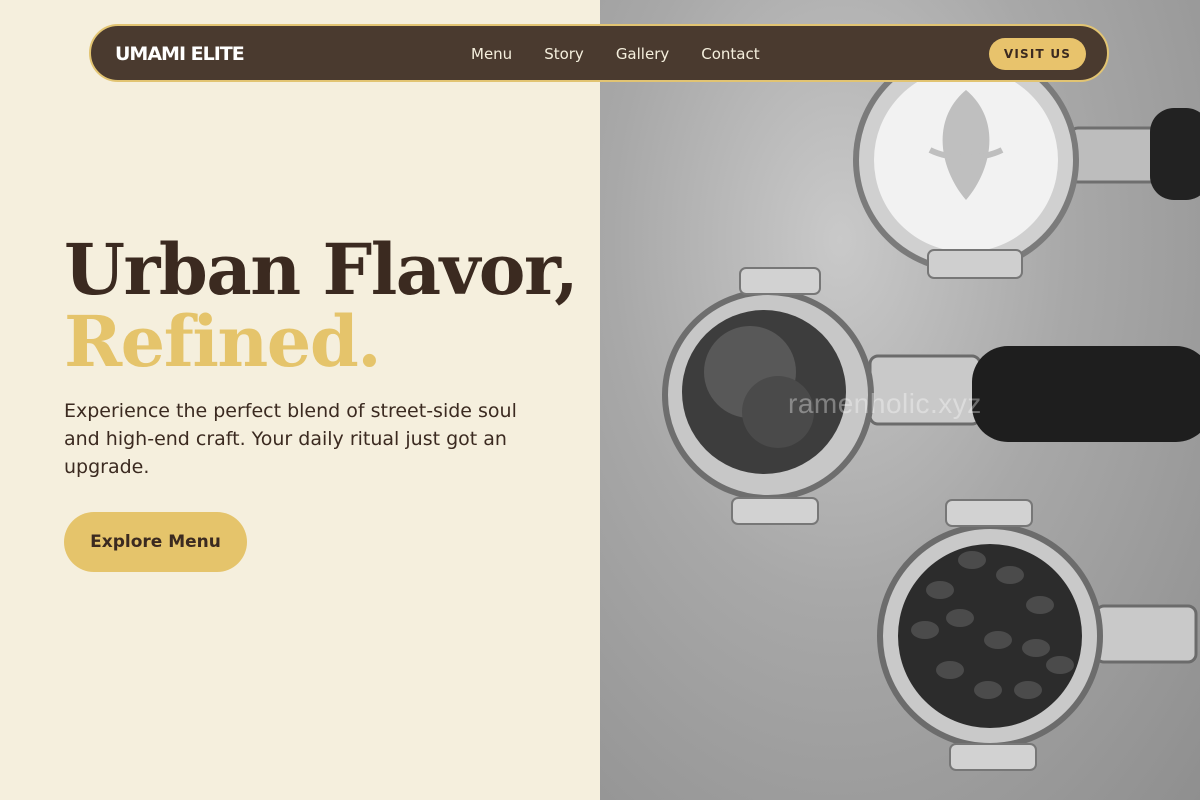 This screenshot has width=1200, height=800. What do you see at coordinates (180, 54) in the screenshot?
I see `brand-logo: UMAMI ELITE` at bounding box center [180, 54].